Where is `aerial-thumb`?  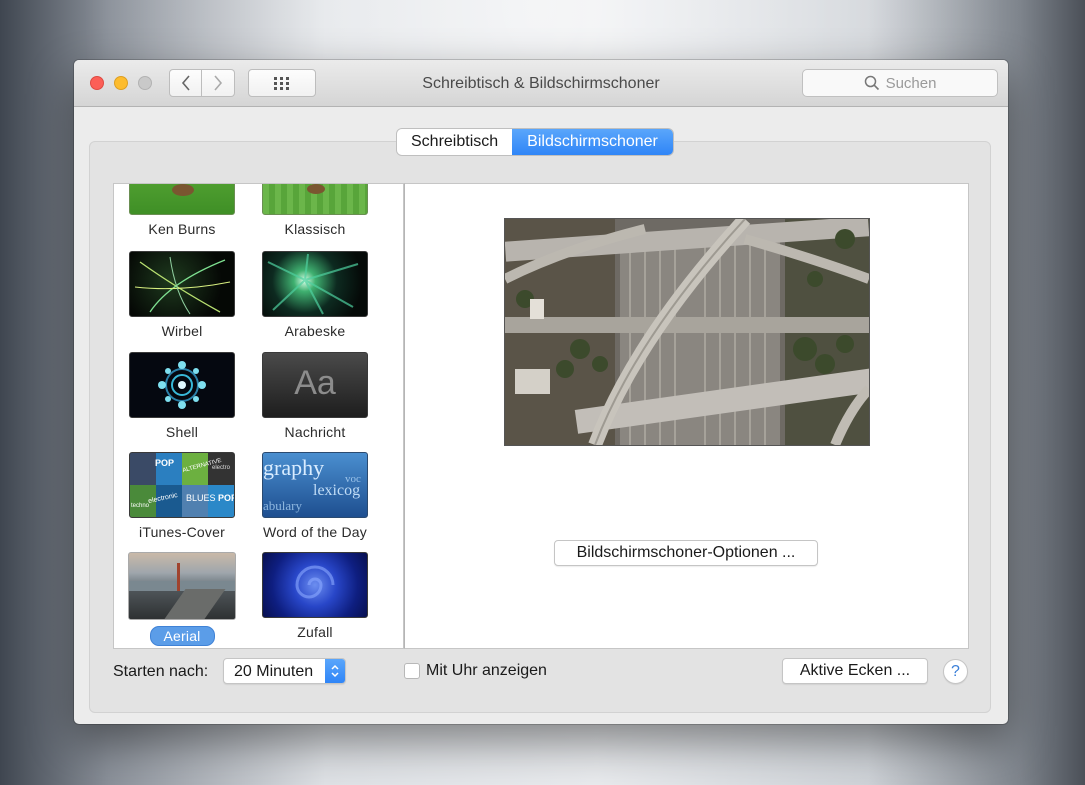 aerial-thumb is located at coordinates (182, 586).